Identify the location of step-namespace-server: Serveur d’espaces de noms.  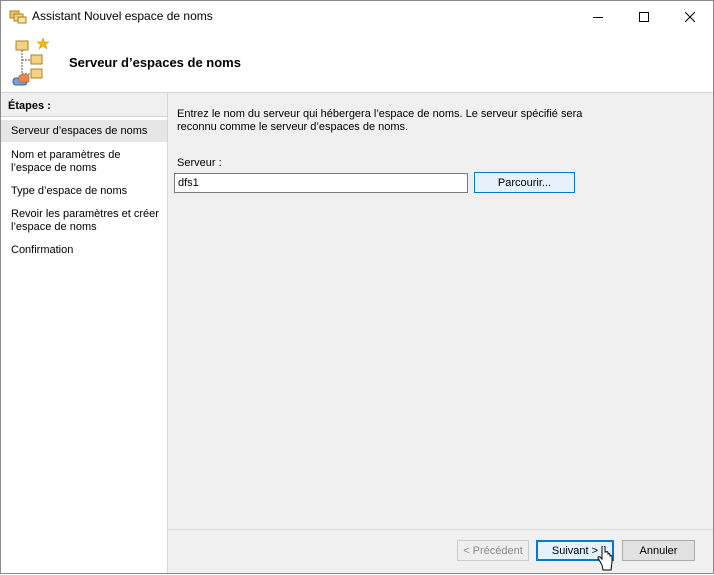
(87, 131).